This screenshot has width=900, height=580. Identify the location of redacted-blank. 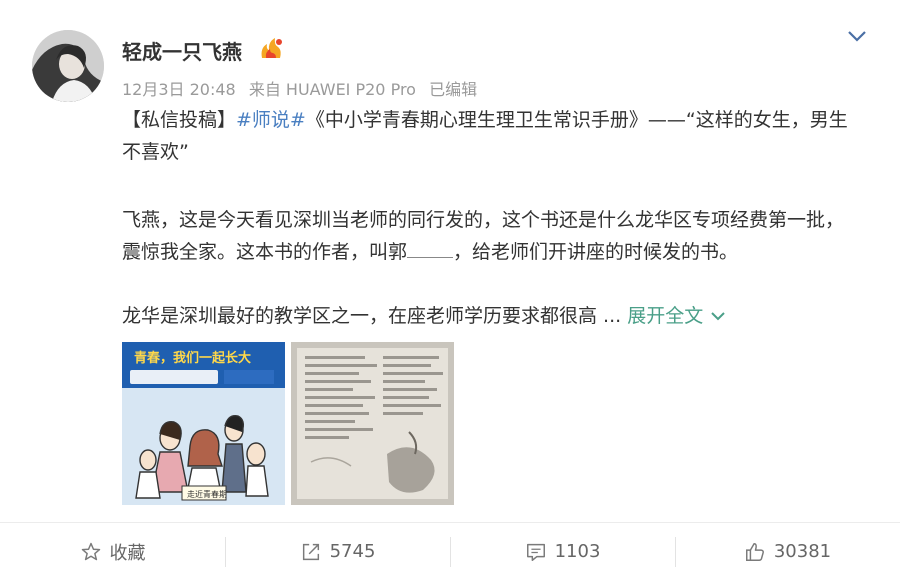
(430, 248).